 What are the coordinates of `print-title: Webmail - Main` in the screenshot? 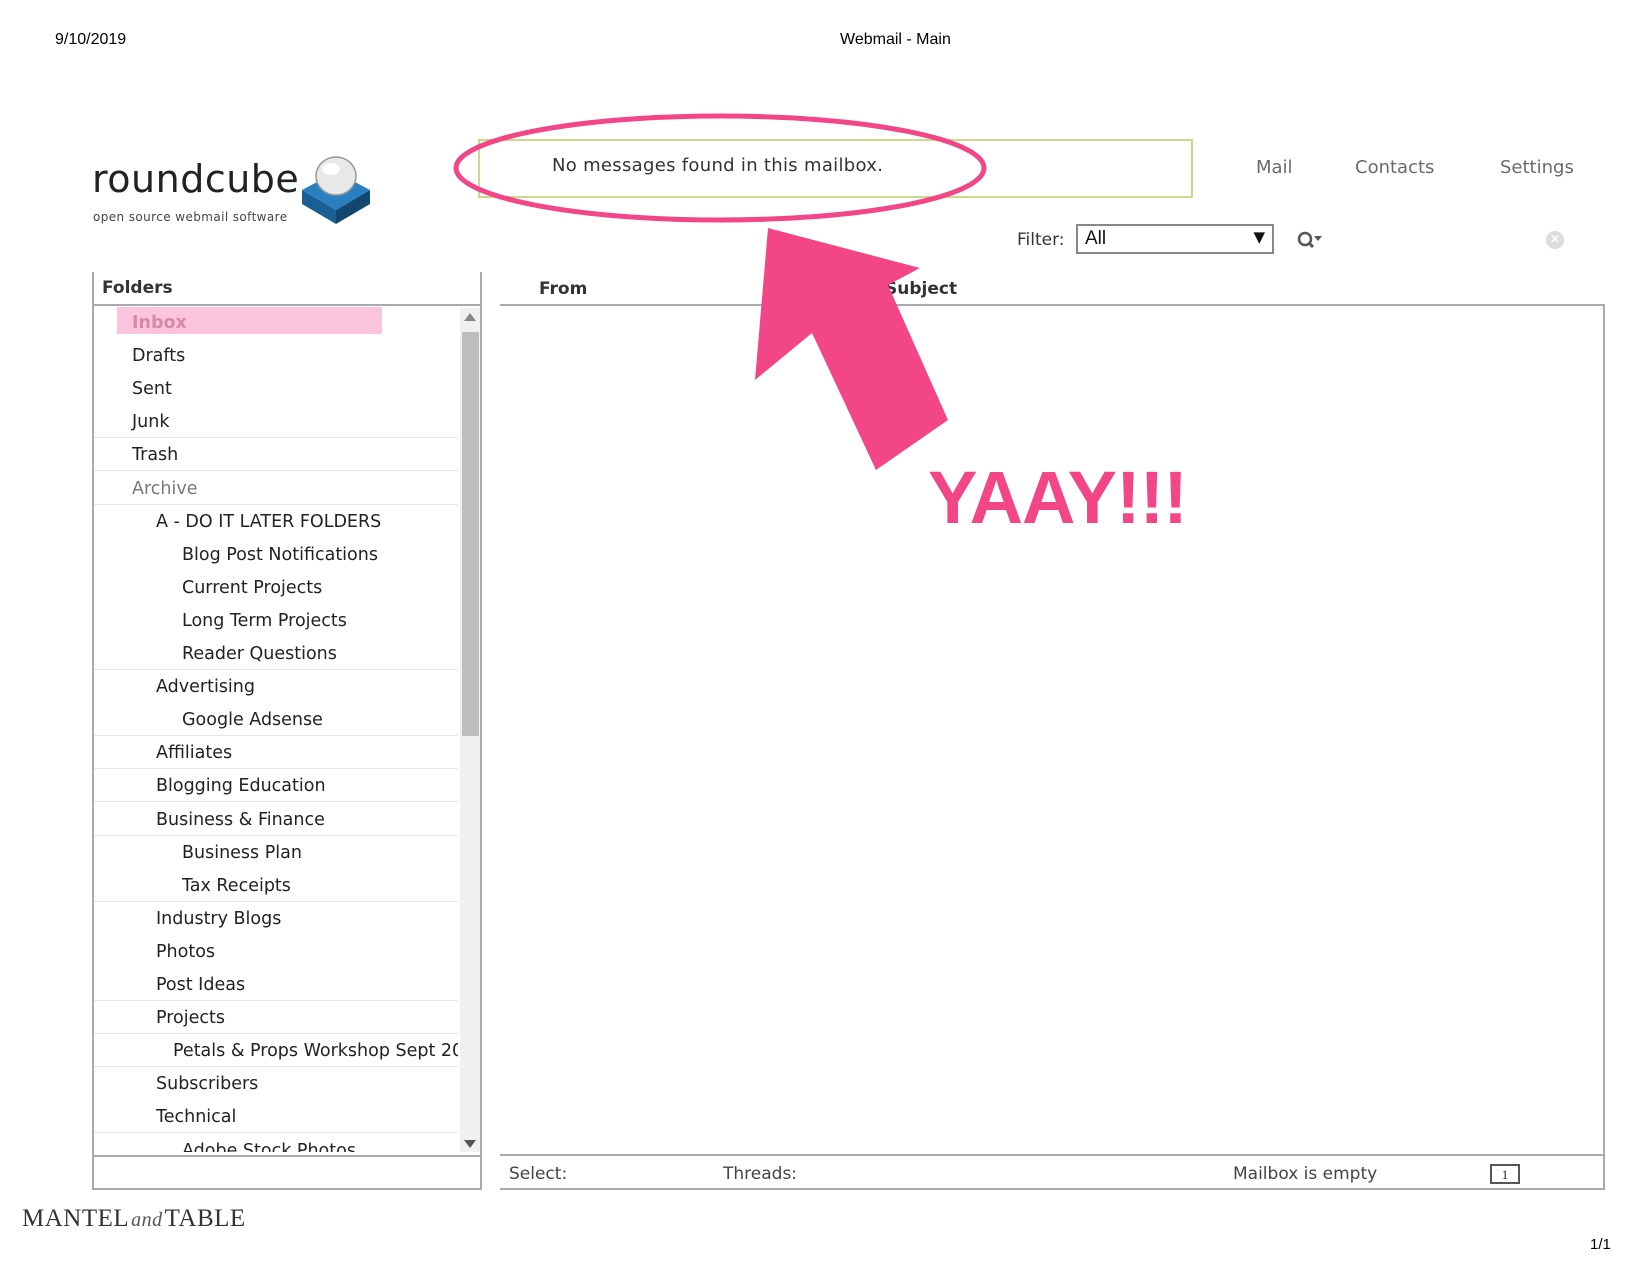 It's located at (895, 39).